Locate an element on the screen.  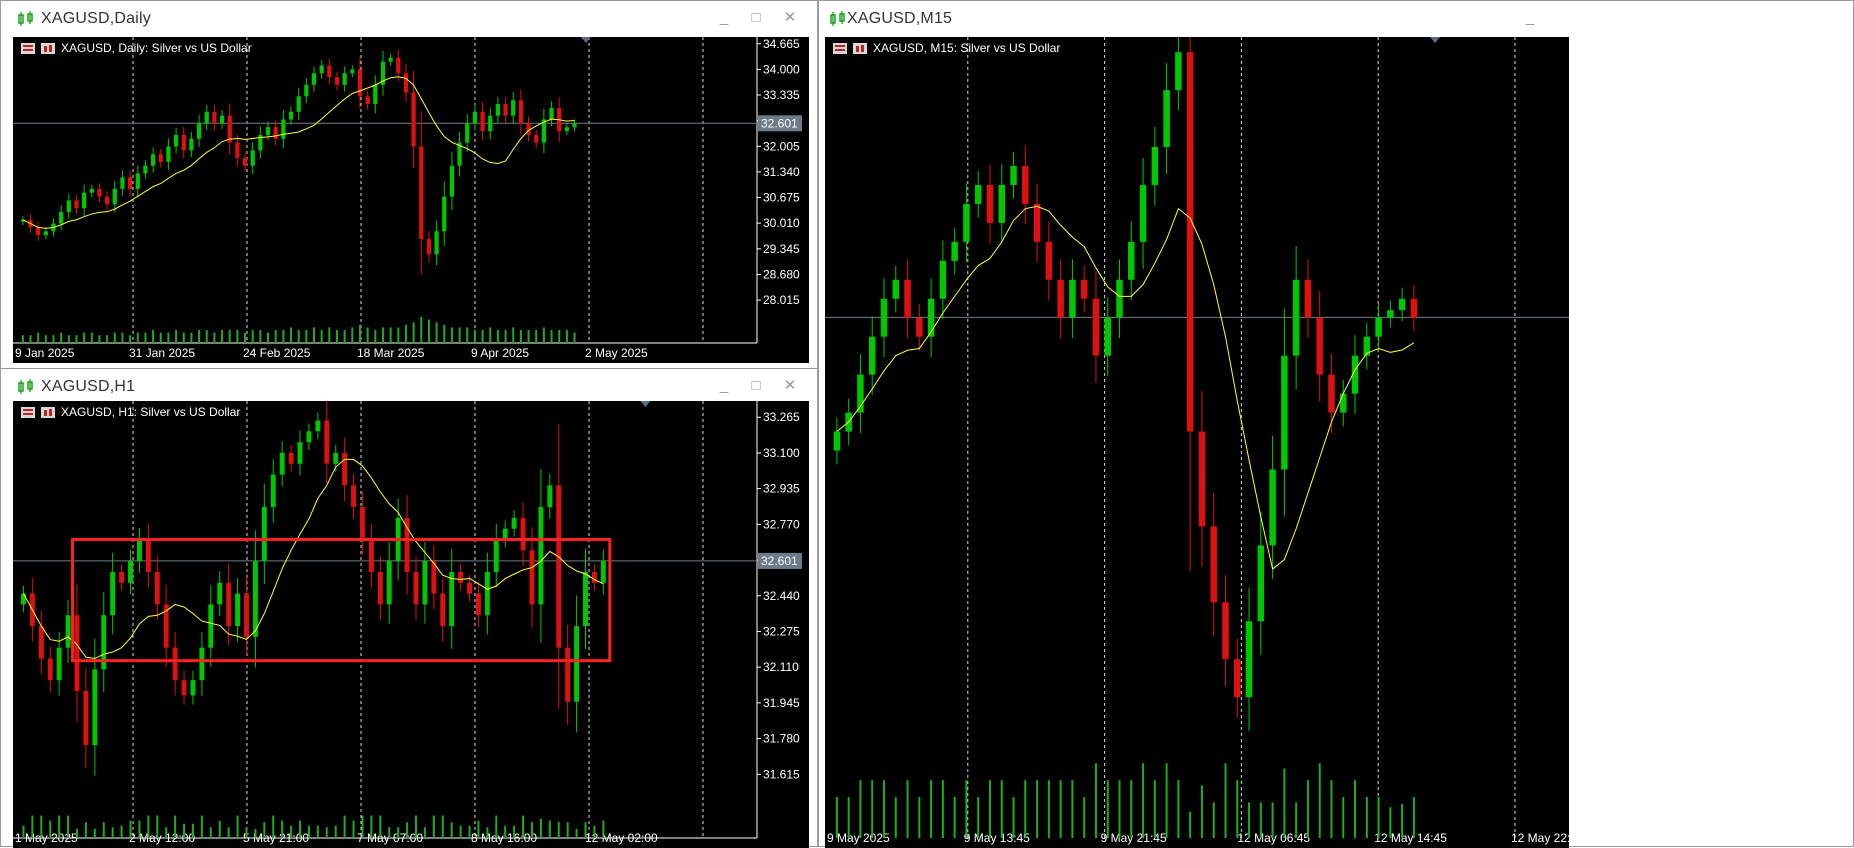
window-titlebar: XAGUSD,M15 _ is located at coordinates (1336, 19).